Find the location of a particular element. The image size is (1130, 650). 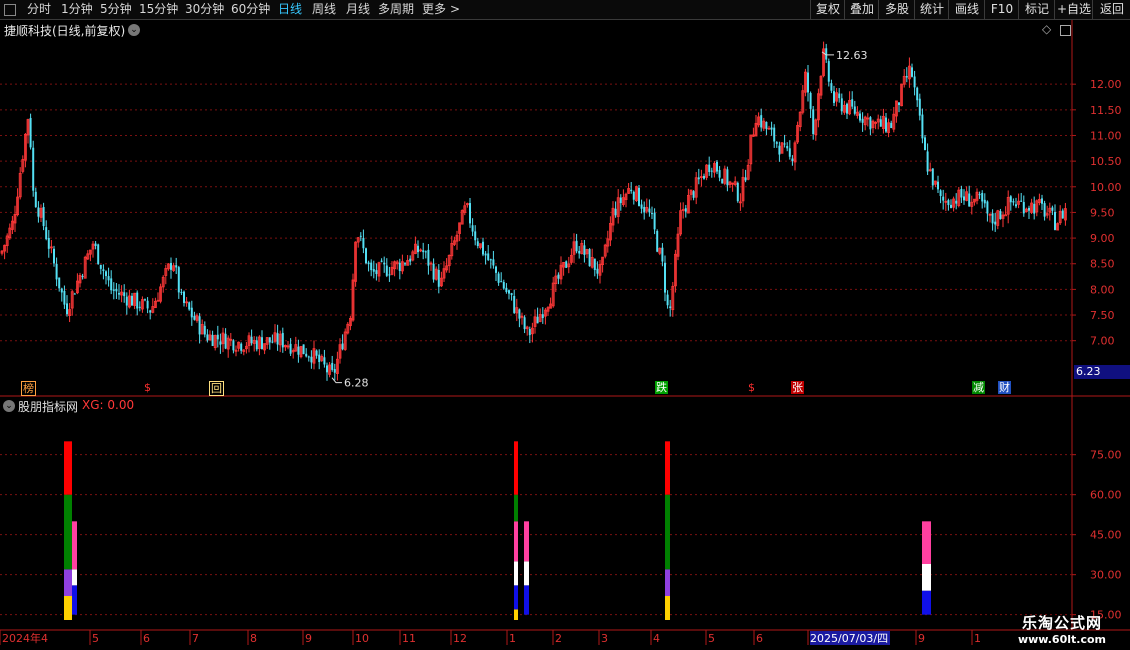

price-tick-label: 11.50 is located at coordinates (1106, 110).